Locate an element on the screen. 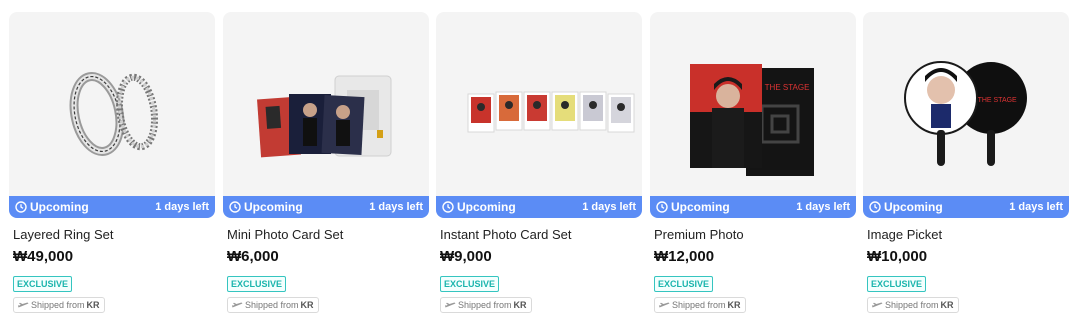  mini-photo-card-image is located at coordinates (324, 116).